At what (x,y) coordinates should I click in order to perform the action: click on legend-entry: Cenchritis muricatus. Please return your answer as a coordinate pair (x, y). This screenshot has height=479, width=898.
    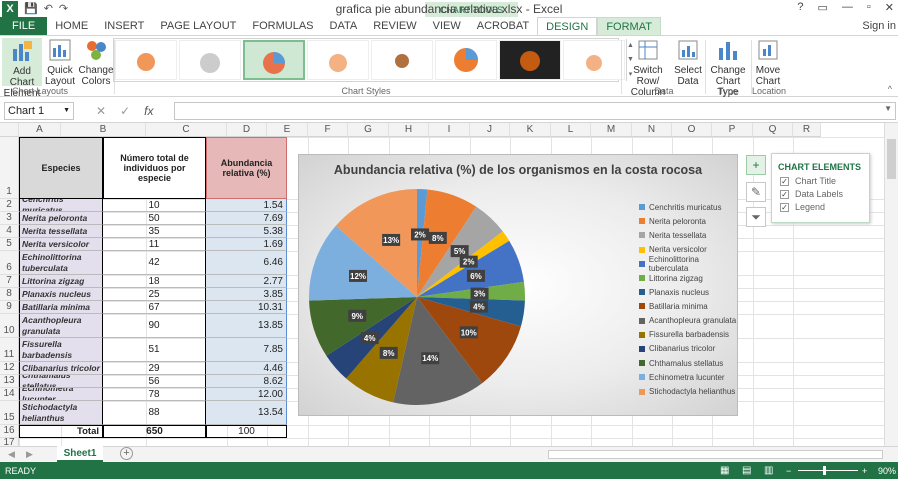
    Looking at the image, I should click on (688, 207).